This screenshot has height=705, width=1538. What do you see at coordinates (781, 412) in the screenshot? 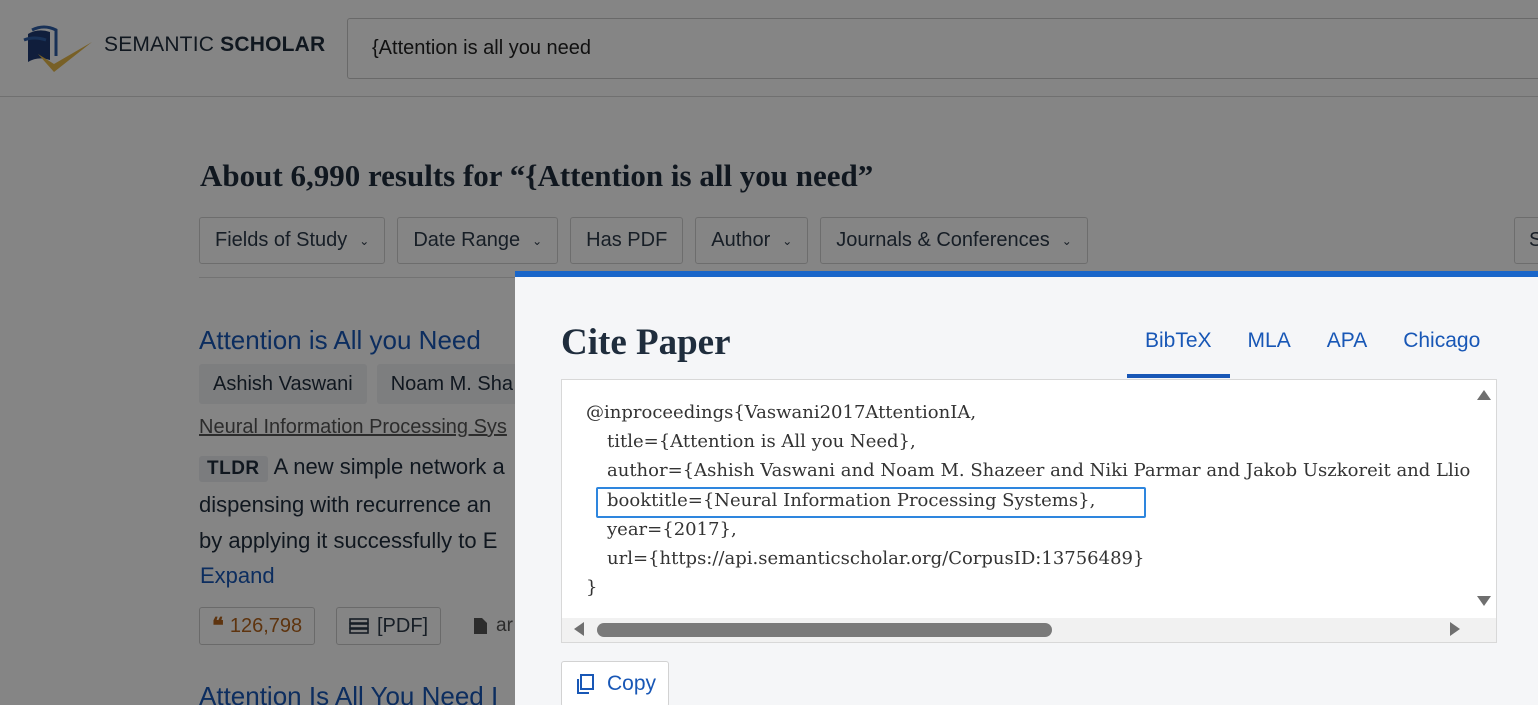
I see `bibtex-line: @inproceedings{Vaswani2017AttentionIA,` at bounding box center [781, 412].